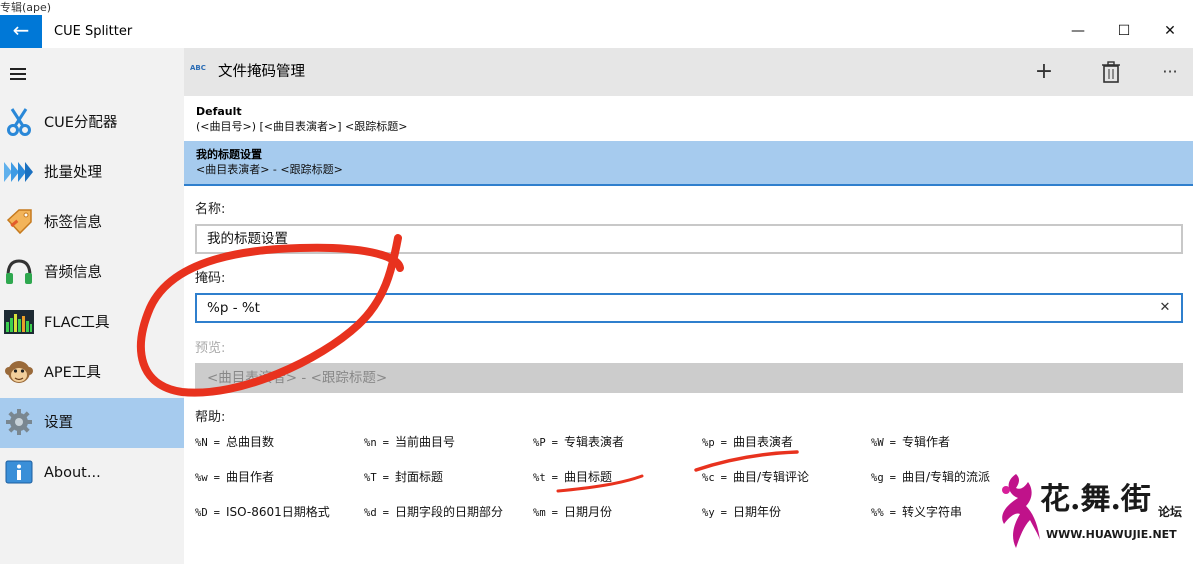 Image resolution: width=1193 pixels, height=564 pixels. Describe the element at coordinates (1165, 308) in the screenshot. I see `clear-icon: ✕` at that location.